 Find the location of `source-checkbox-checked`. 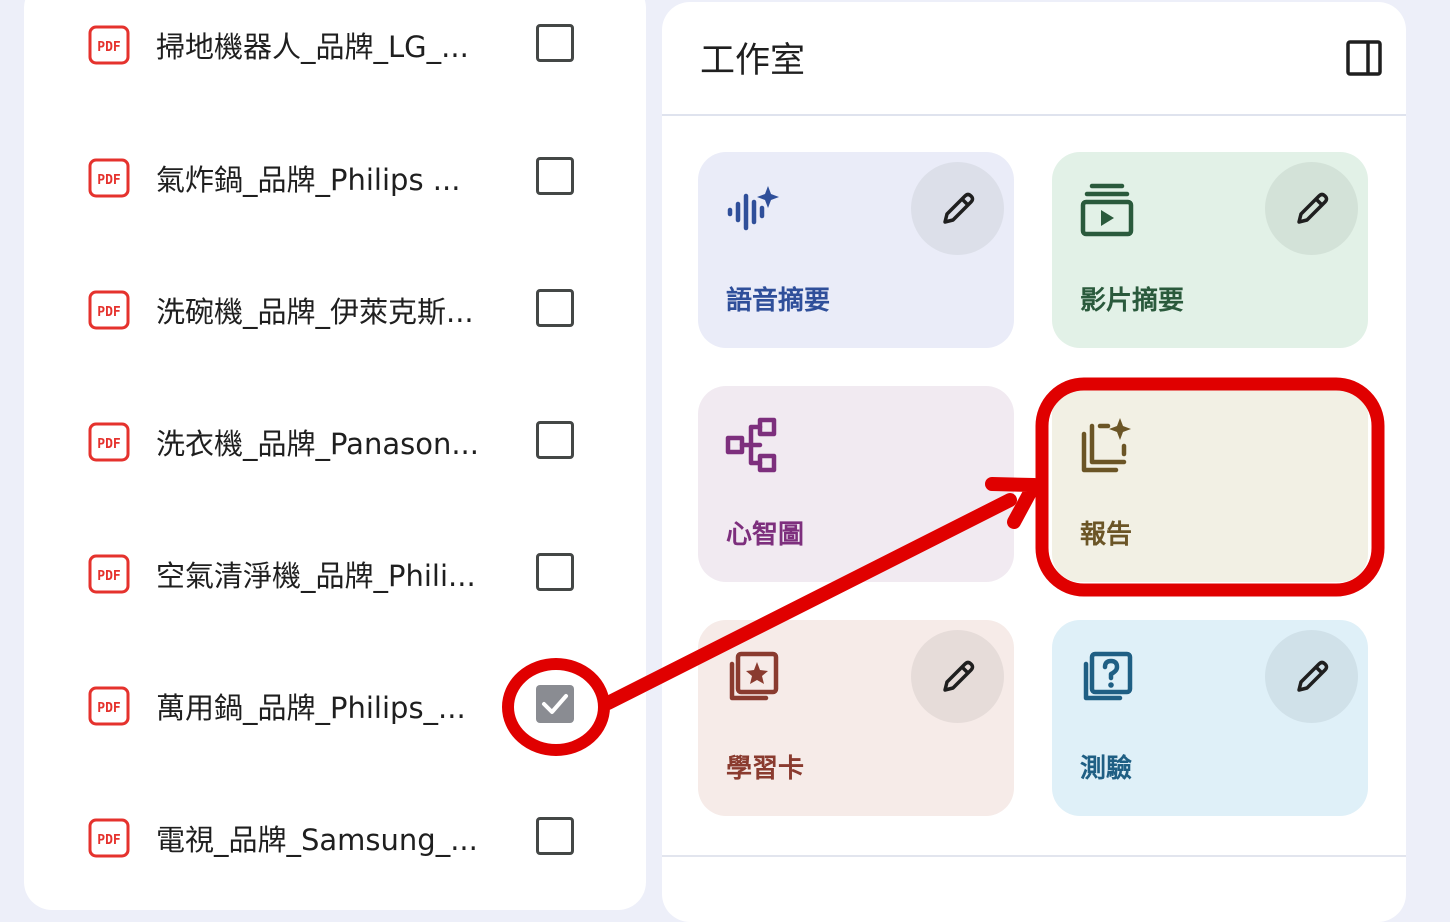

source-checkbox-checked is located at coordinates (555, 704).